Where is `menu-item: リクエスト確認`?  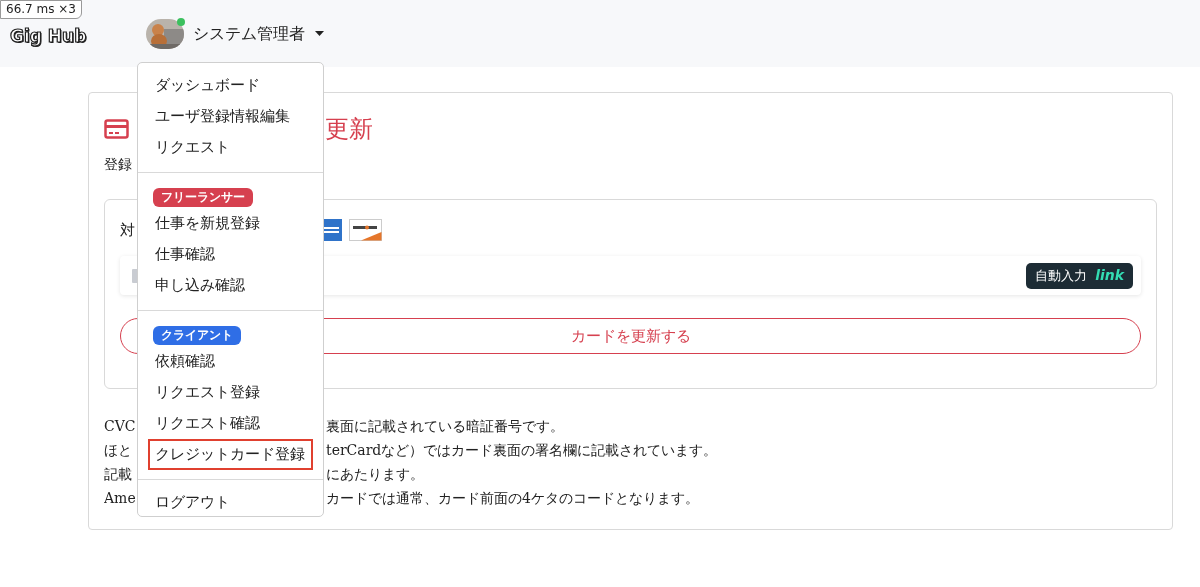 menu-item: リクエスト確認 is located at coordinates (230, 423).